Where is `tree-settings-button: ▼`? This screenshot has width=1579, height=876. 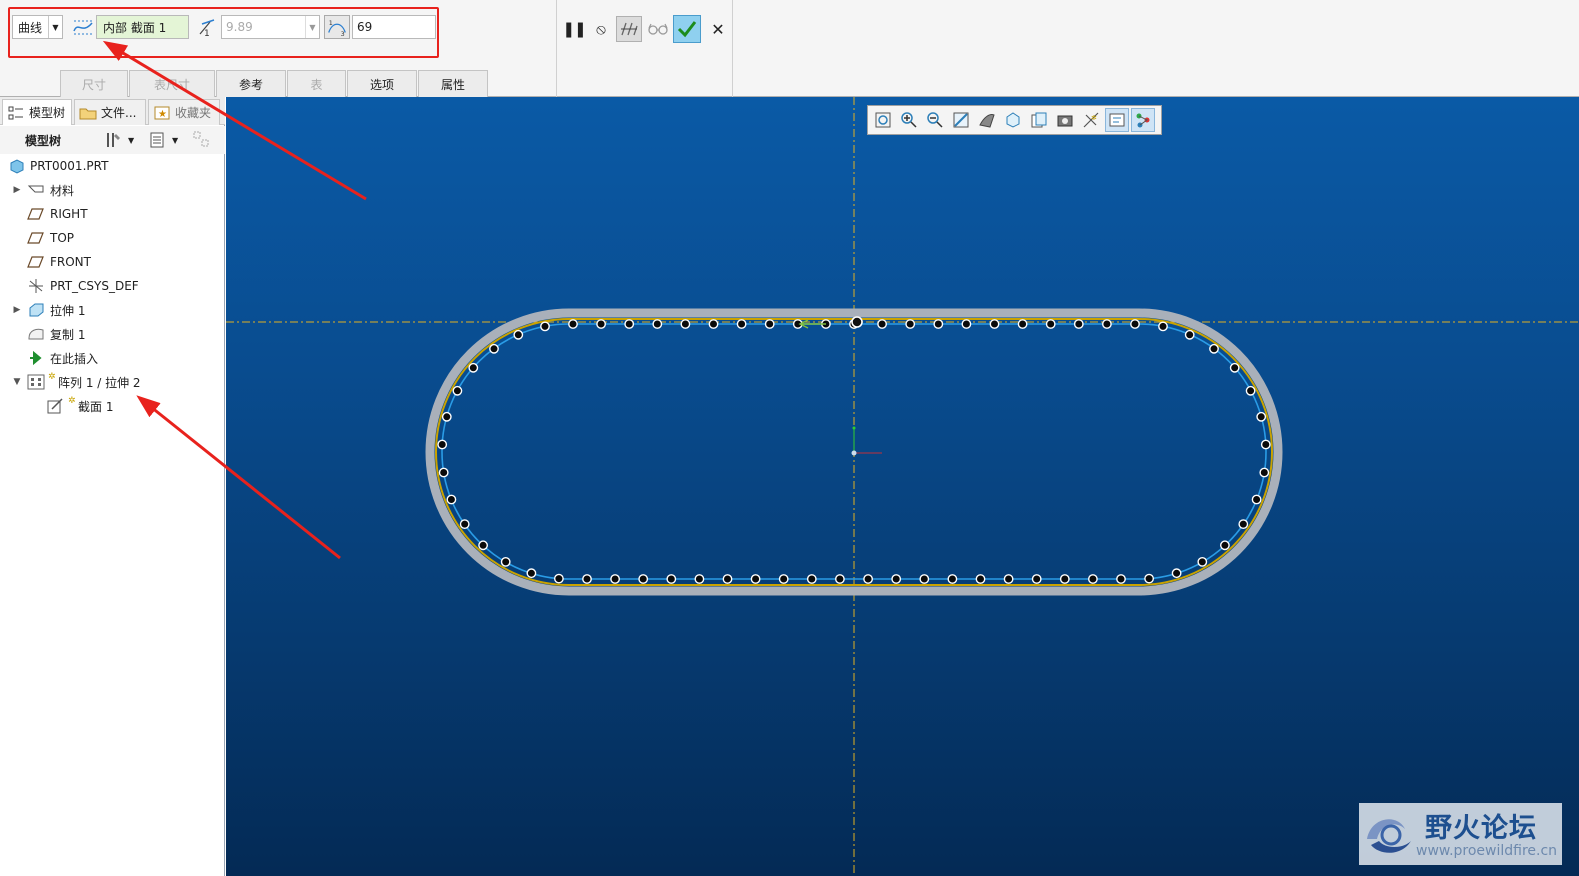
tree-settings-button: ▼ is located at coordinates (119, 140).